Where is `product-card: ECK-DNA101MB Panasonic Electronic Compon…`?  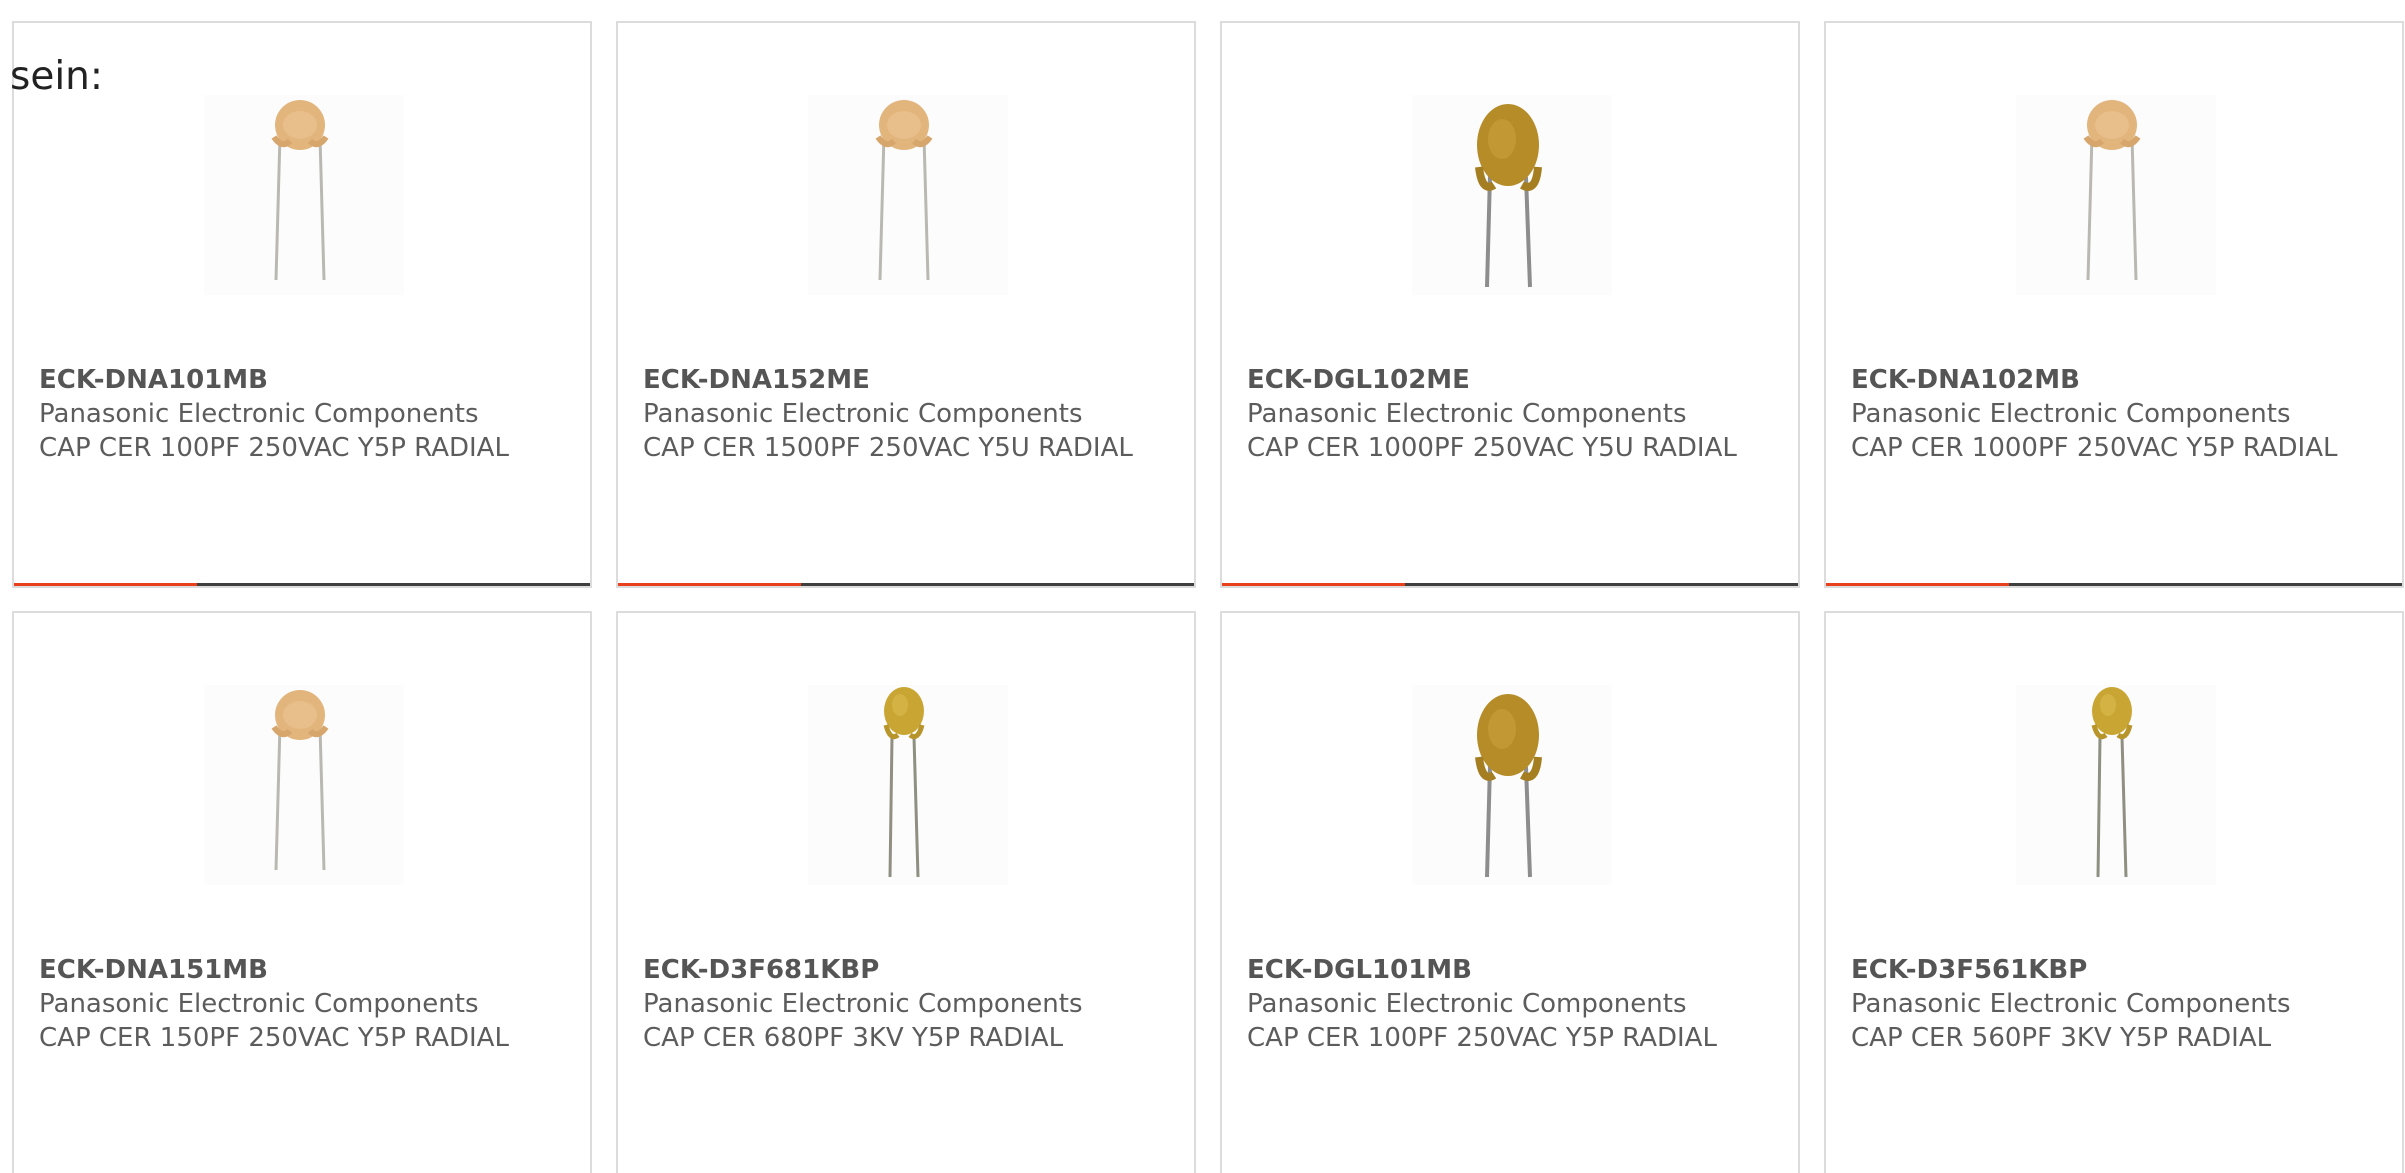
product-card: ECK-DNA101MB Panasonic Electronic Compon… is located at coordinates (302, 304).